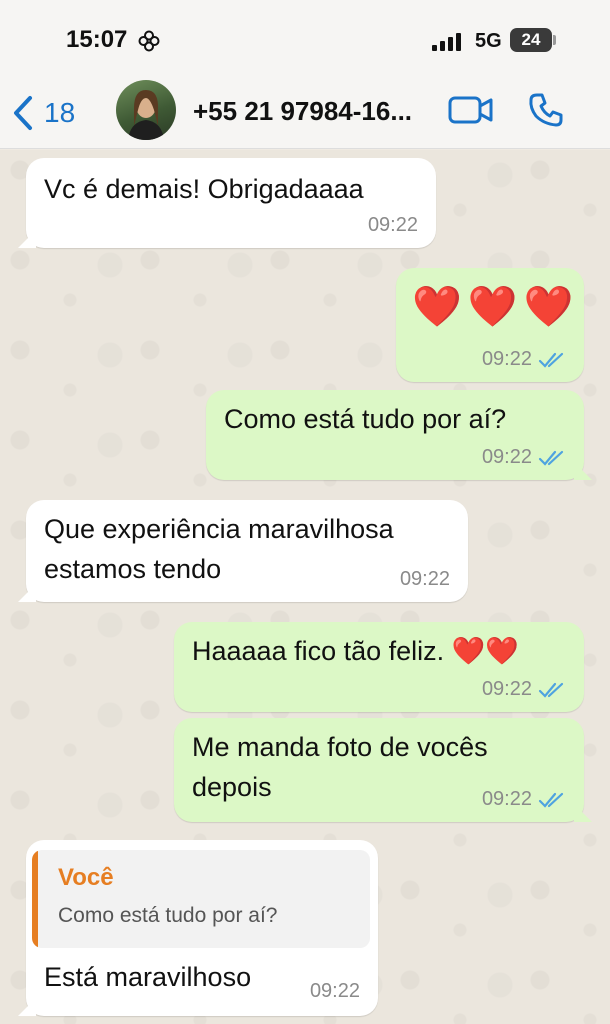 The width and height of the screenshot is (610, 1024). Describe the element at coordinates (148, 977) in the screenshot. I see `message-text: Está maravilhoso` at that location.